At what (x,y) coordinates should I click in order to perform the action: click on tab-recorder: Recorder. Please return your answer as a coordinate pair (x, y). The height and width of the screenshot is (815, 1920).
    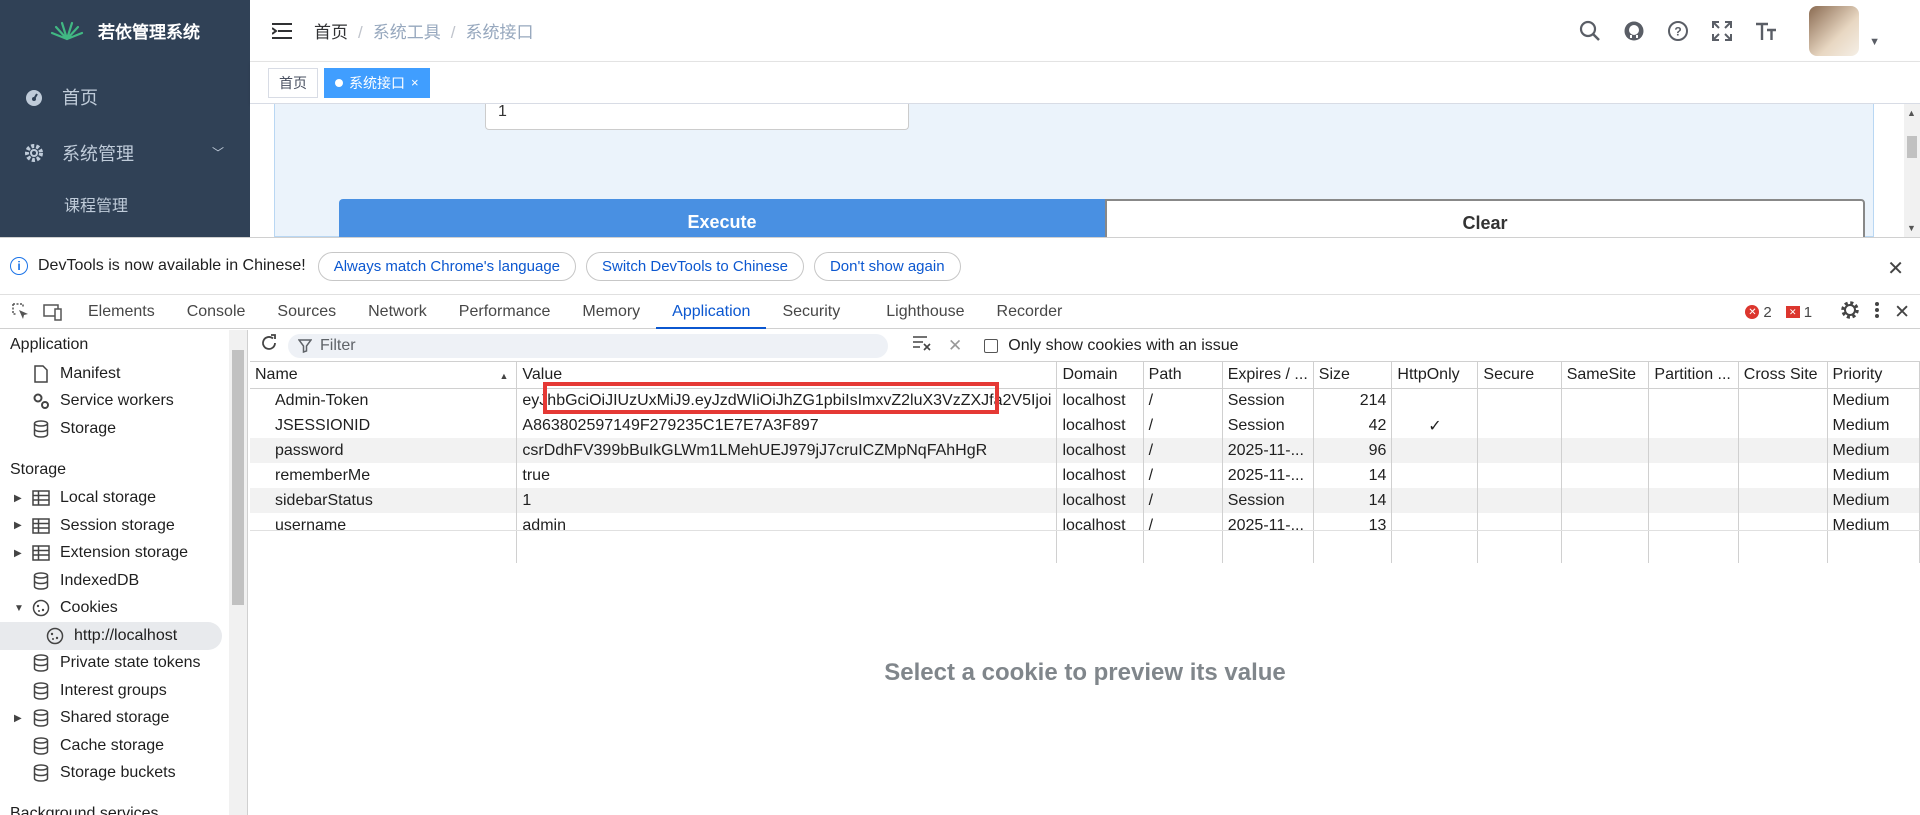
    Looking at the image, I should click on (1030, 312).